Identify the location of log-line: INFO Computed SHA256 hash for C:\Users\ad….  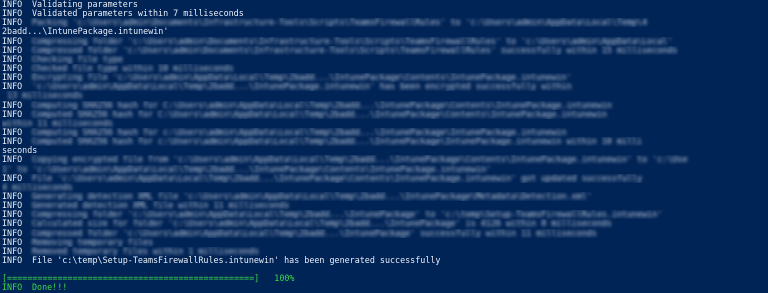
(384, 114).